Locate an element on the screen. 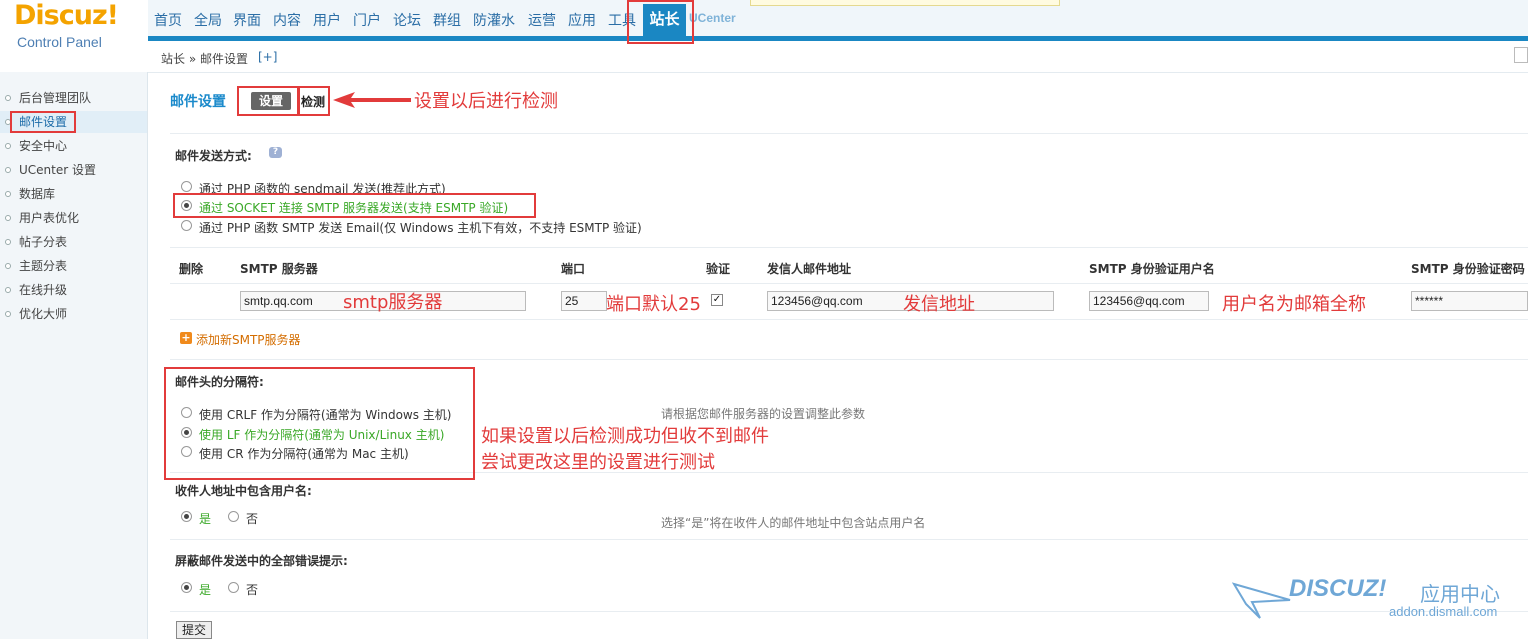 The height and width of the screenshot is (639, 1528). watermark-url: addon.dismall.com is located at coordinates (1443, 611).